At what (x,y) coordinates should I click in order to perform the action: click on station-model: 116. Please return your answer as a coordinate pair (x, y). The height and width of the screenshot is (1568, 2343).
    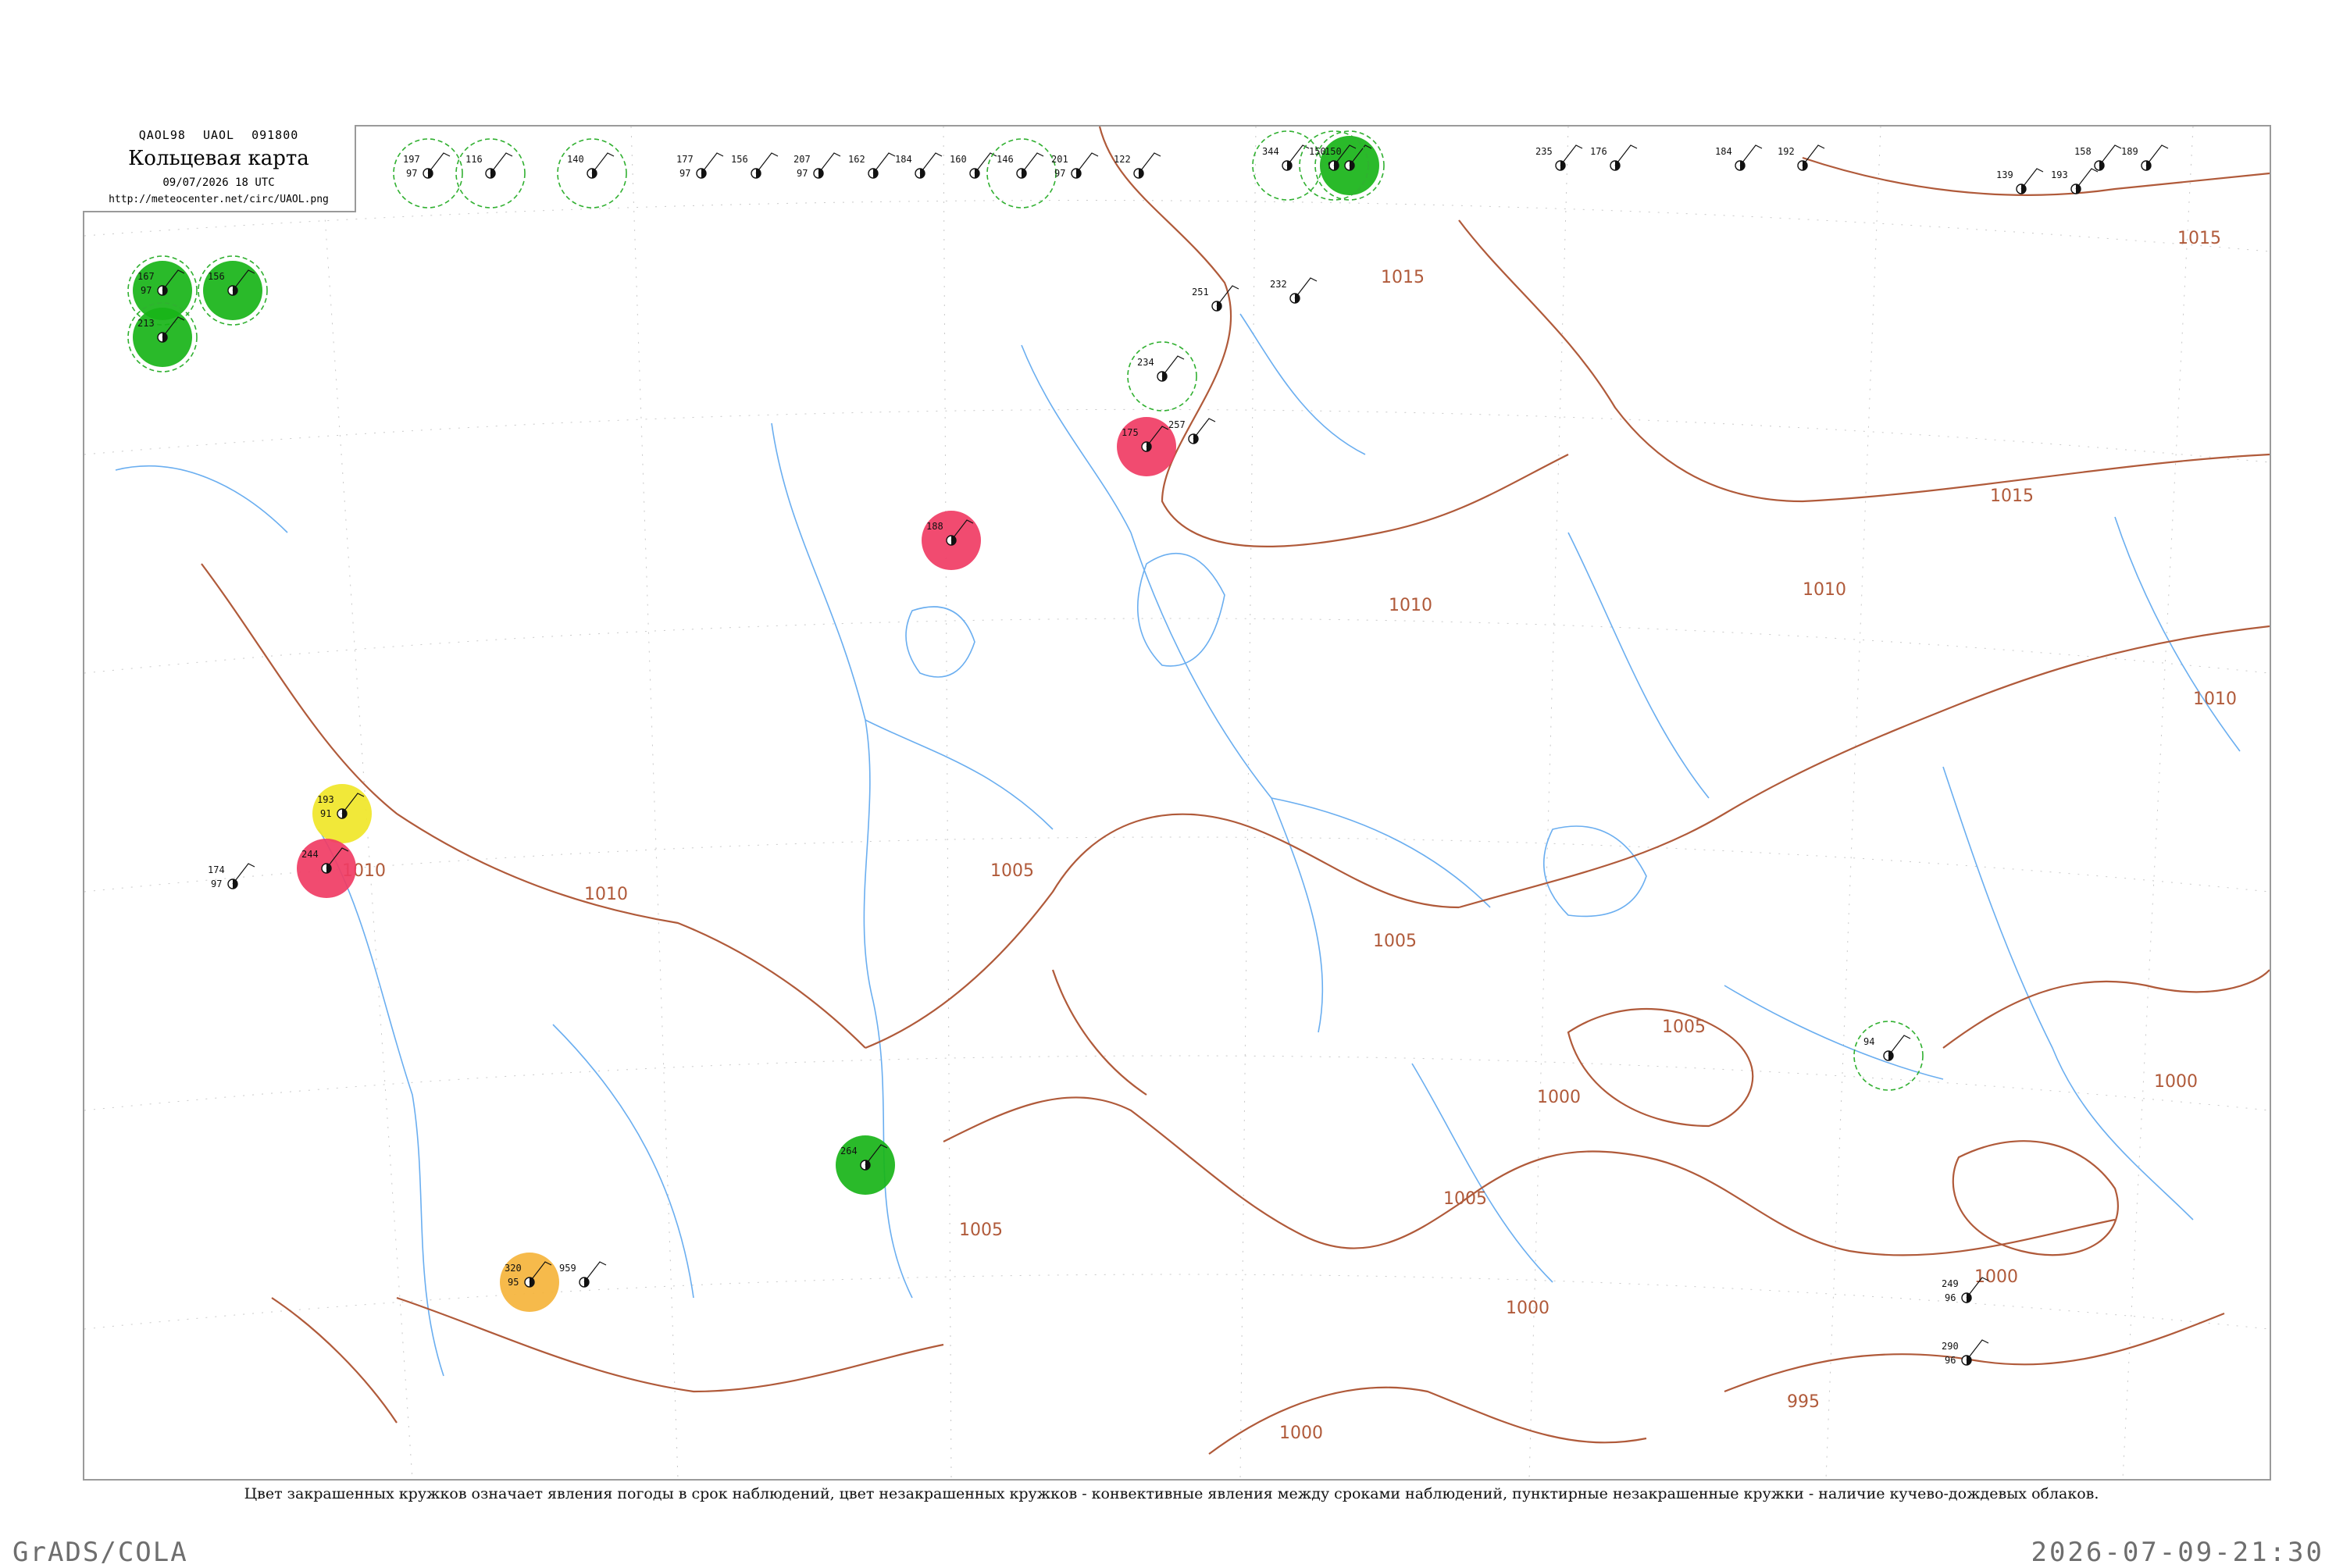
    Looking at the image, I should click on (490, 173).